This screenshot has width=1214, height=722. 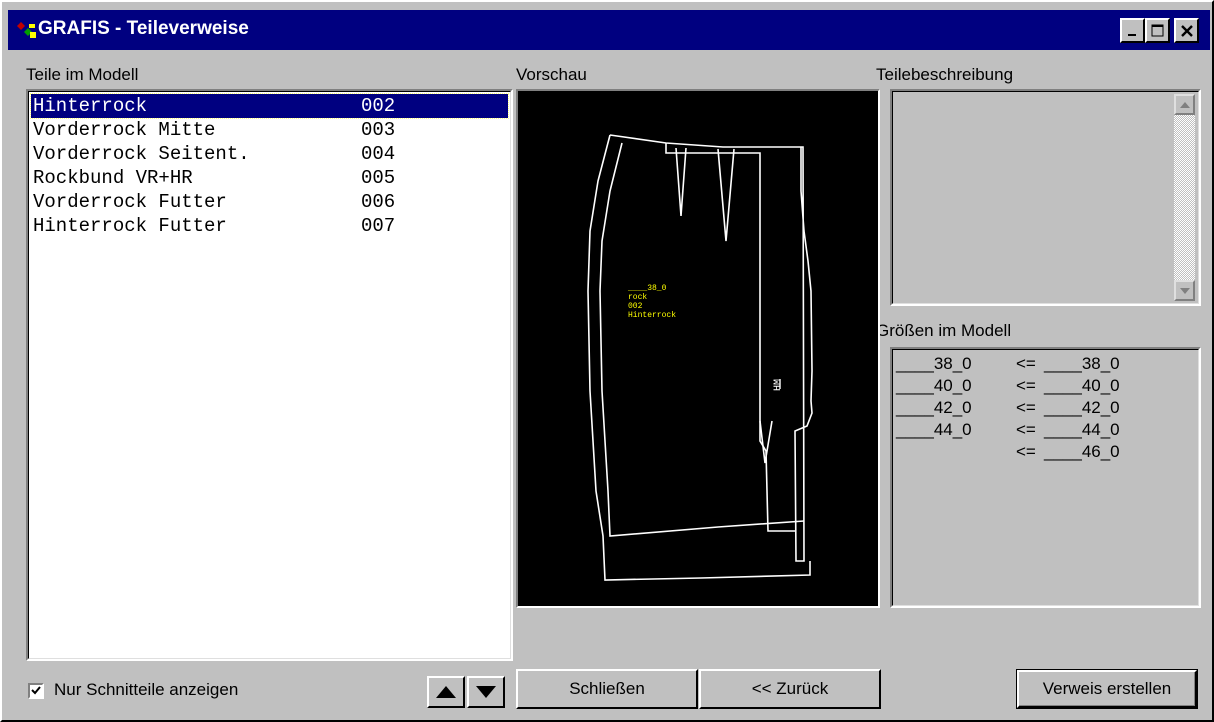 I want to click on description-textbox, so click(x=1045, y=197).